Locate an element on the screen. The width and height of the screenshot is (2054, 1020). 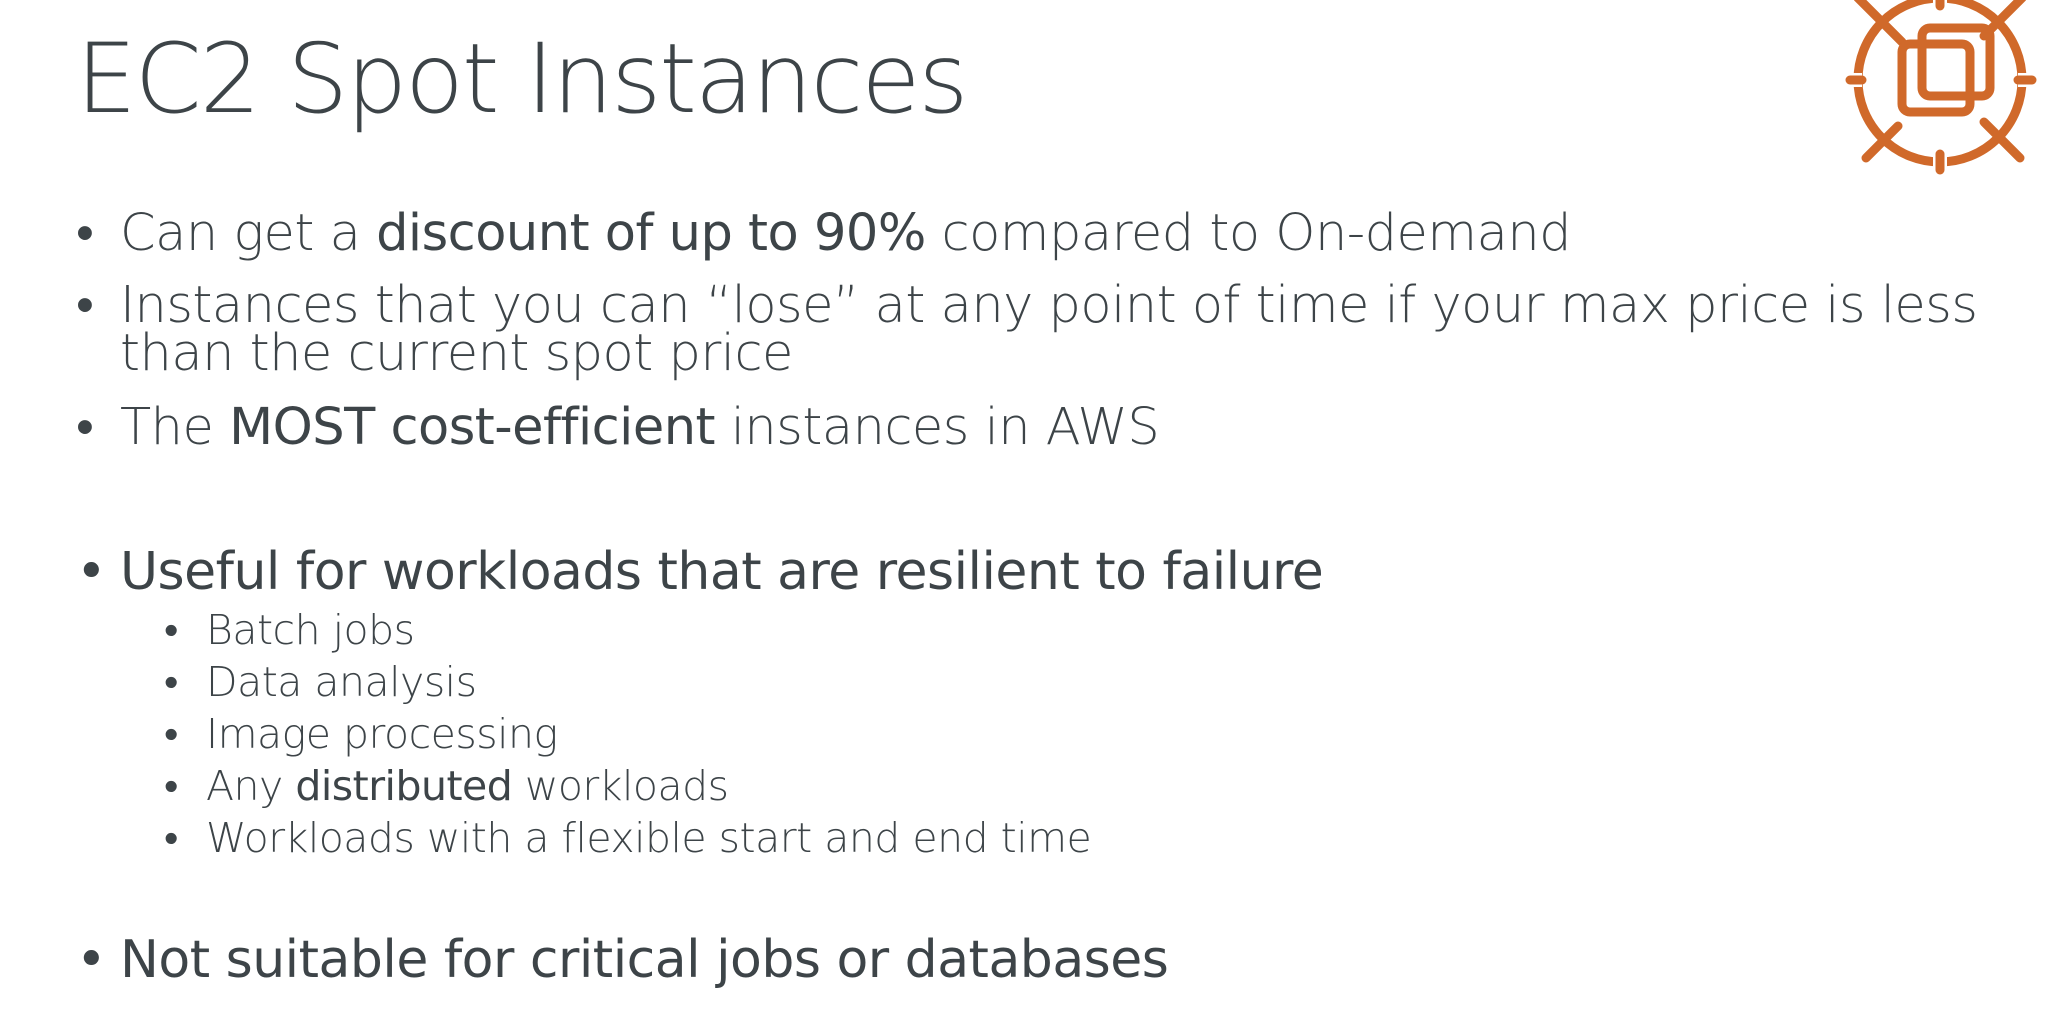
bullet-discount-post: compared to On-demand is located at coordinates (1248, 233).